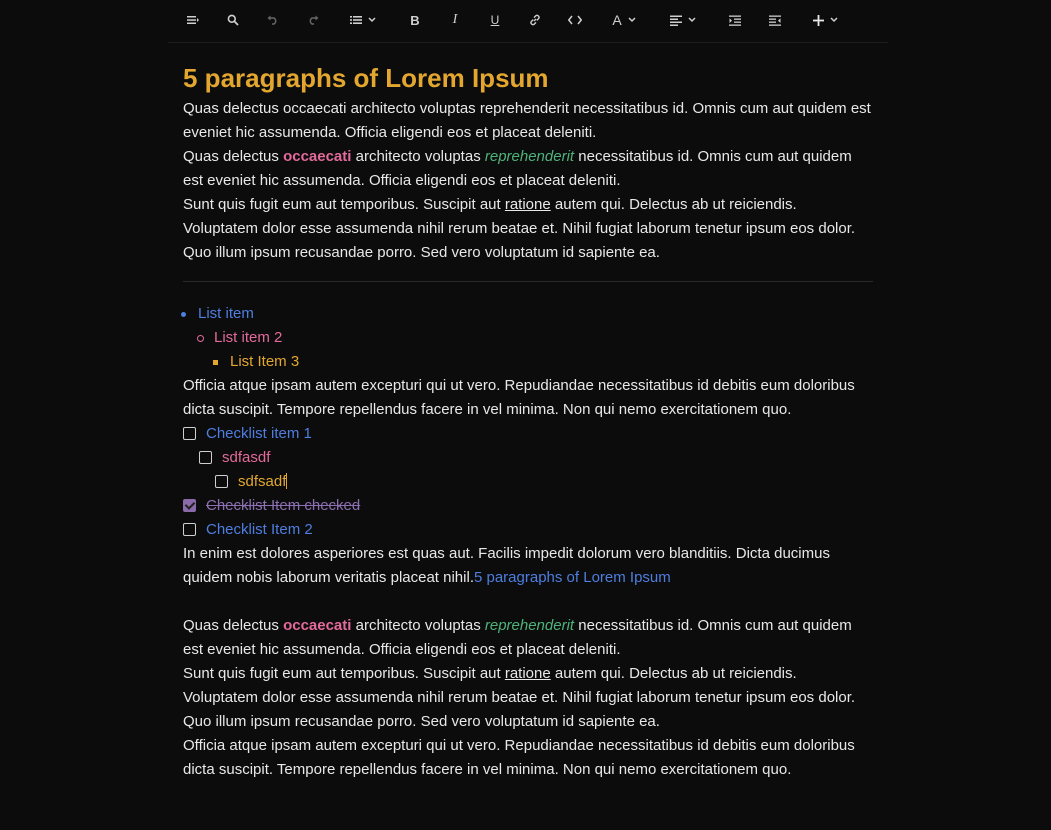 The width and height of the screenshot is (1051, 830). What do you see at coordinates (528, 362) in the screenshot?
I see `list-item: List Item 3` at bounding box center [528, 362].